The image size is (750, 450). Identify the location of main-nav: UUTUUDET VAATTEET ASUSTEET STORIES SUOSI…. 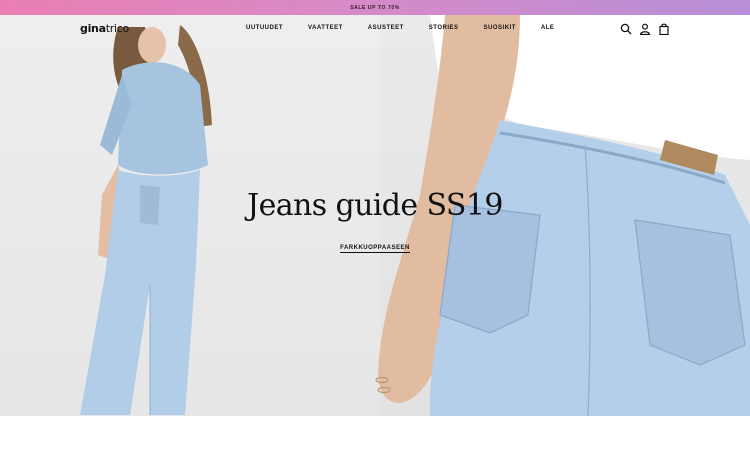
(412, 28).